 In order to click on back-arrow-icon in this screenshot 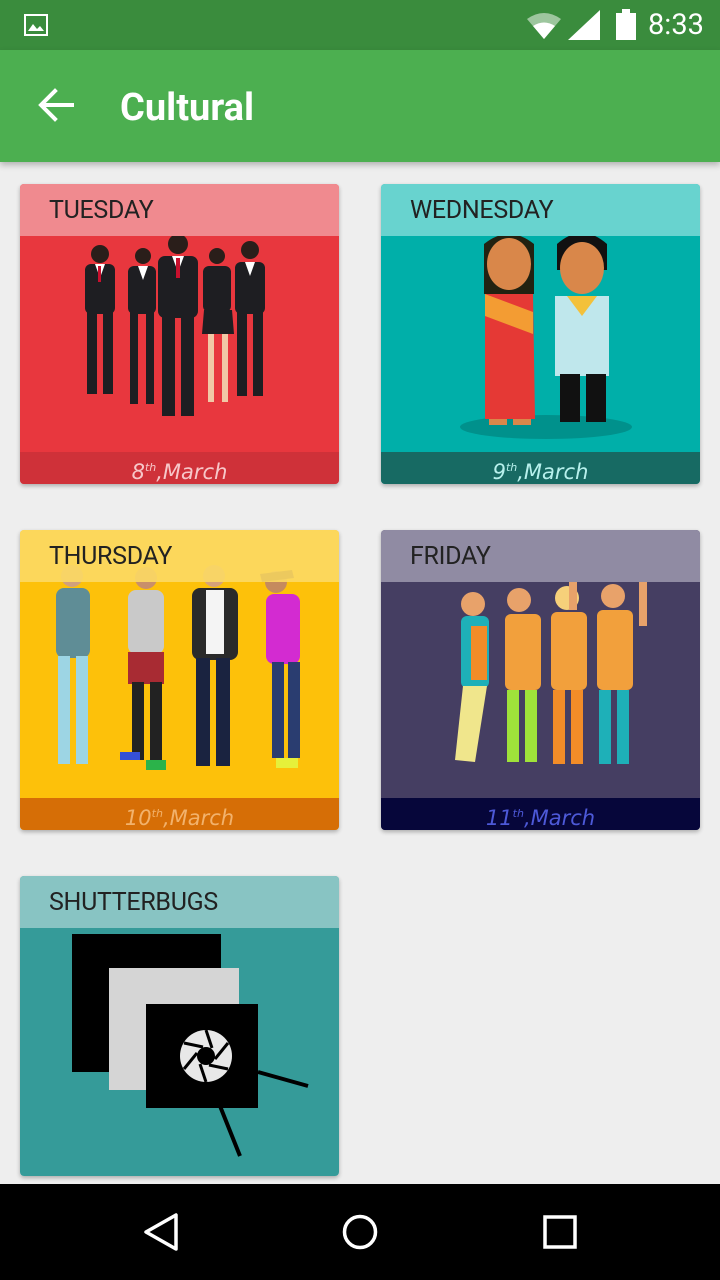, I will do `click(56, 105)`.